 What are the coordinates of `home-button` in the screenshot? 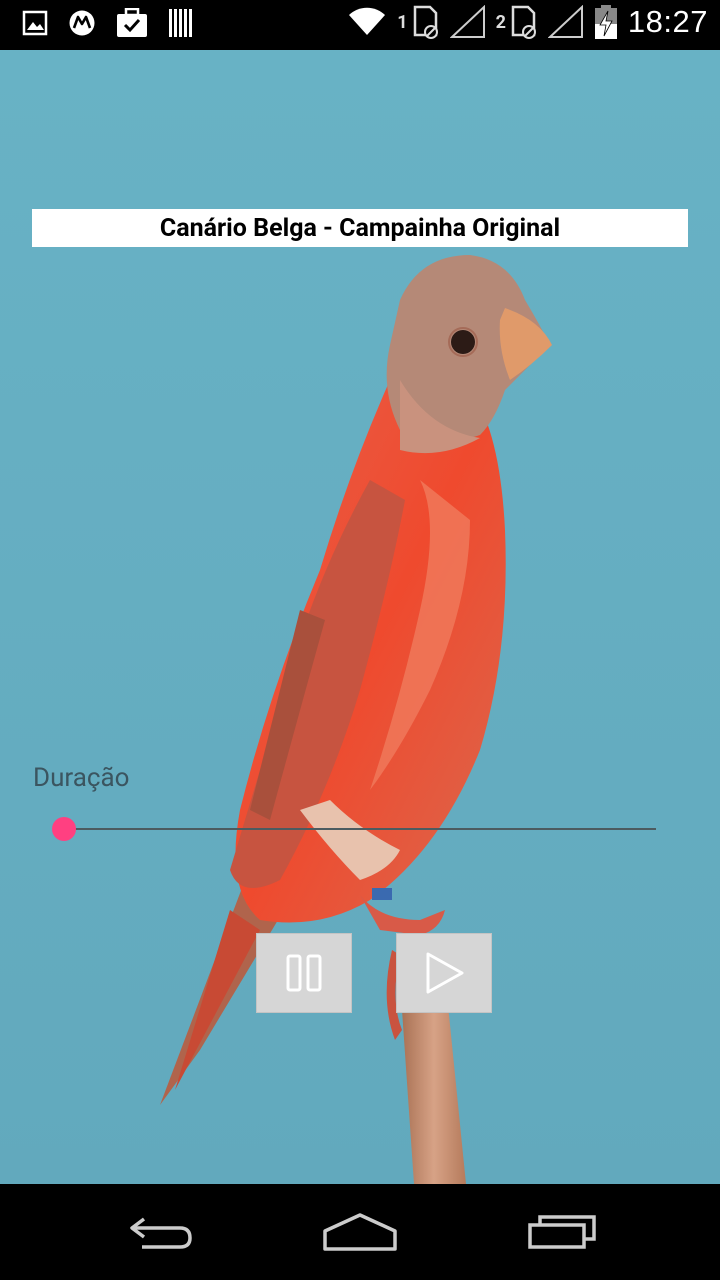 It's located at (360, 1231).